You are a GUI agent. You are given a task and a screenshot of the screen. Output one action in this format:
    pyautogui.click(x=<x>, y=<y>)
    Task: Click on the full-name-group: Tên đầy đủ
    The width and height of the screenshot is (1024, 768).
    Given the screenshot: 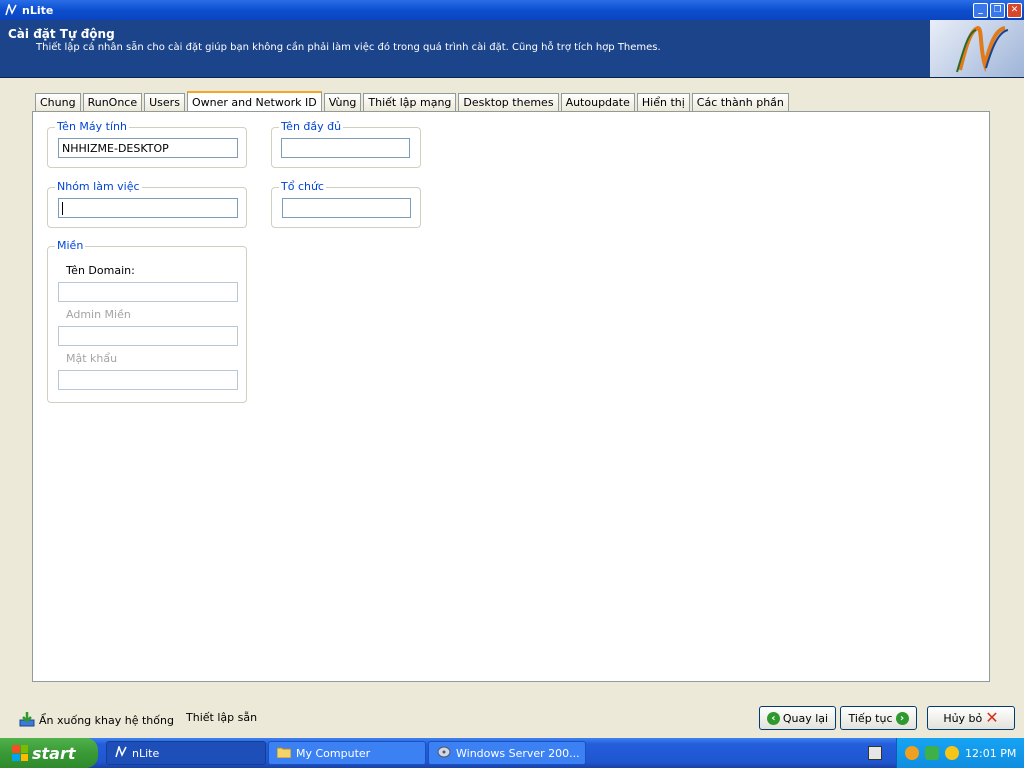 What is the action you would take?
    pyautogui.click(x=346, y=144)
    